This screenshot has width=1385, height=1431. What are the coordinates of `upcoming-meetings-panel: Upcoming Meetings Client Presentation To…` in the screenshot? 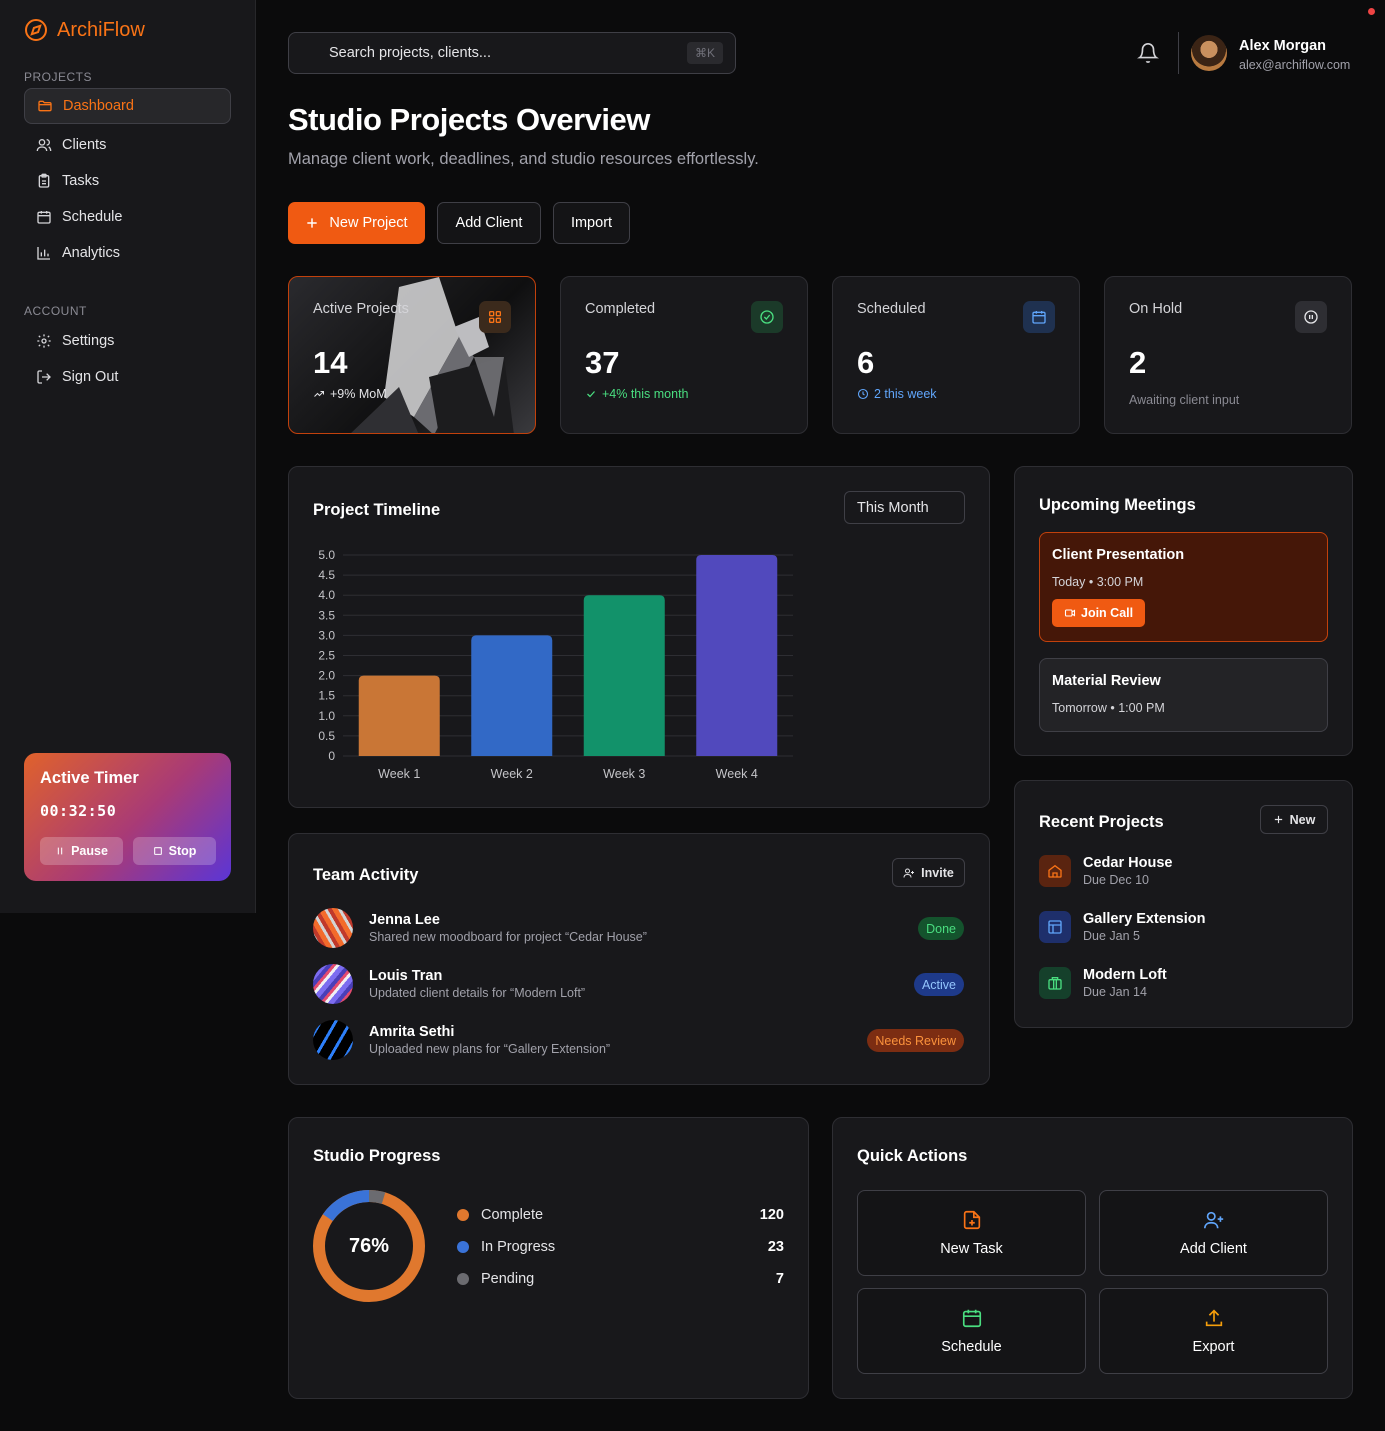 It's located at (1183, 611).